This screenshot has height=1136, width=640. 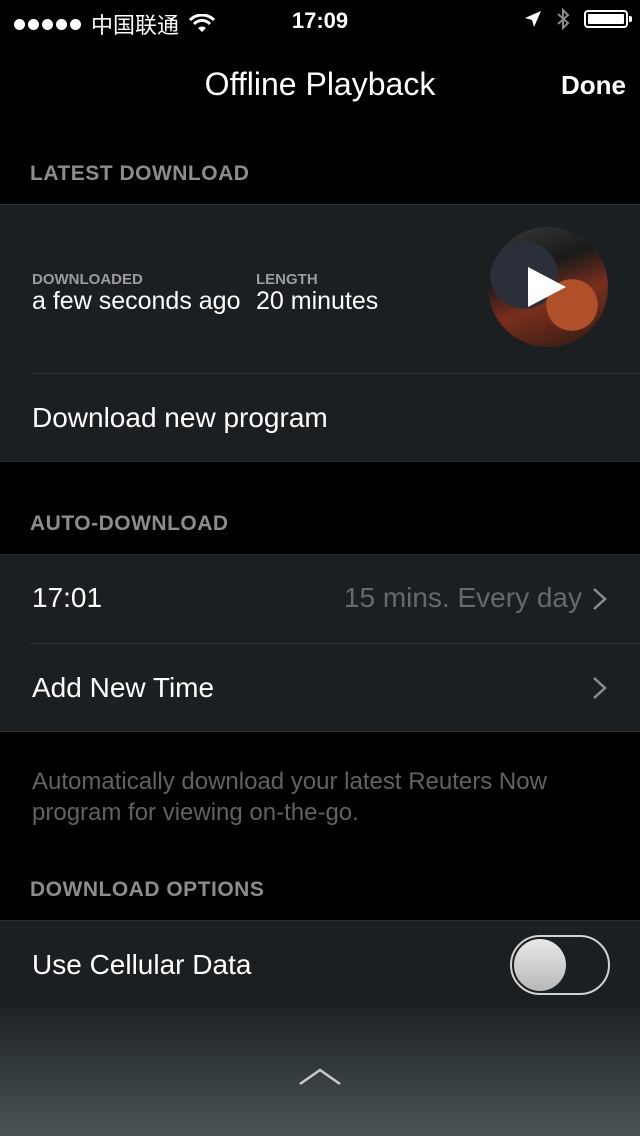 I want to click on schedule-time: 17:01, so click(x=67, y=597).